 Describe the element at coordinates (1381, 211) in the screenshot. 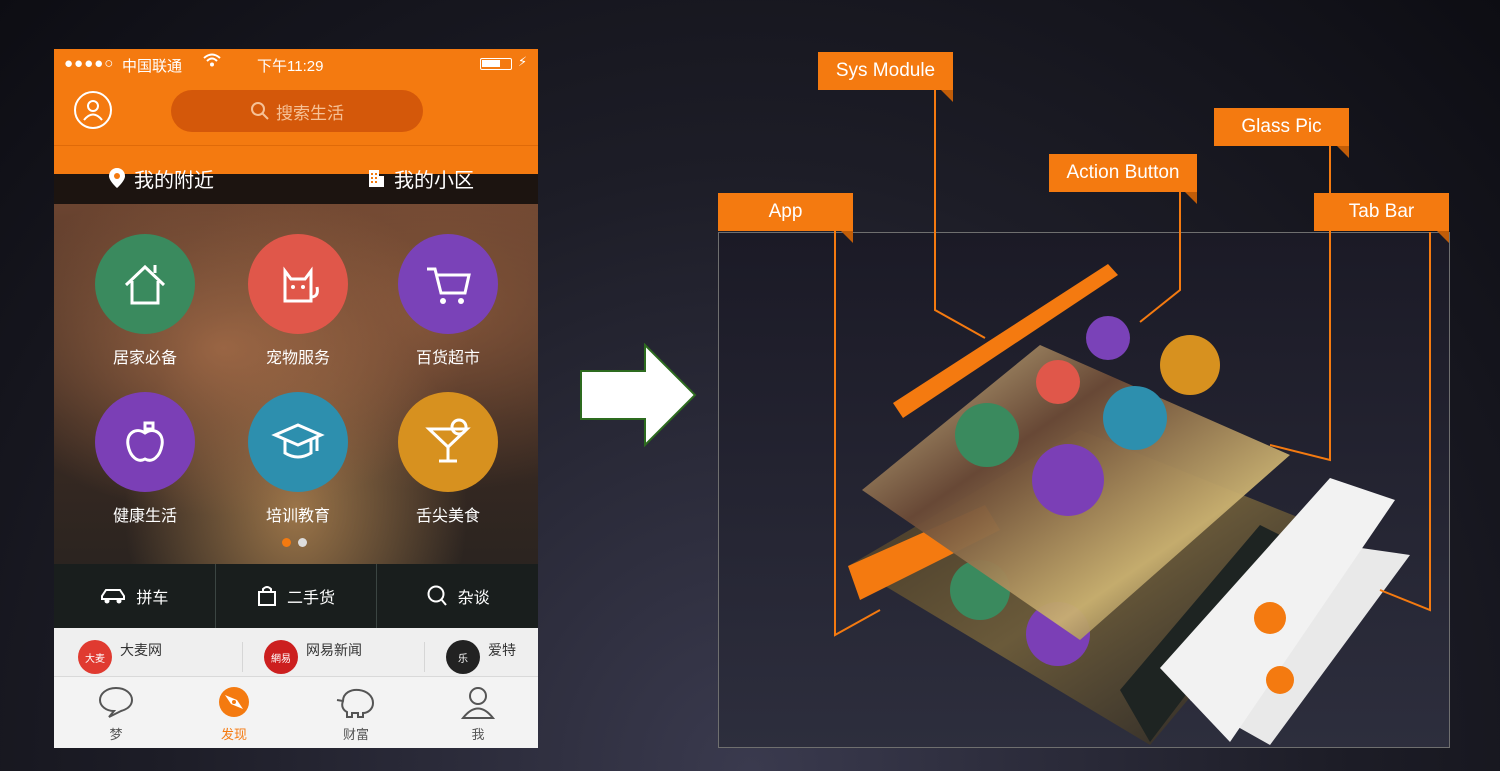

I see `callout-label: Tab Bar` at that location.